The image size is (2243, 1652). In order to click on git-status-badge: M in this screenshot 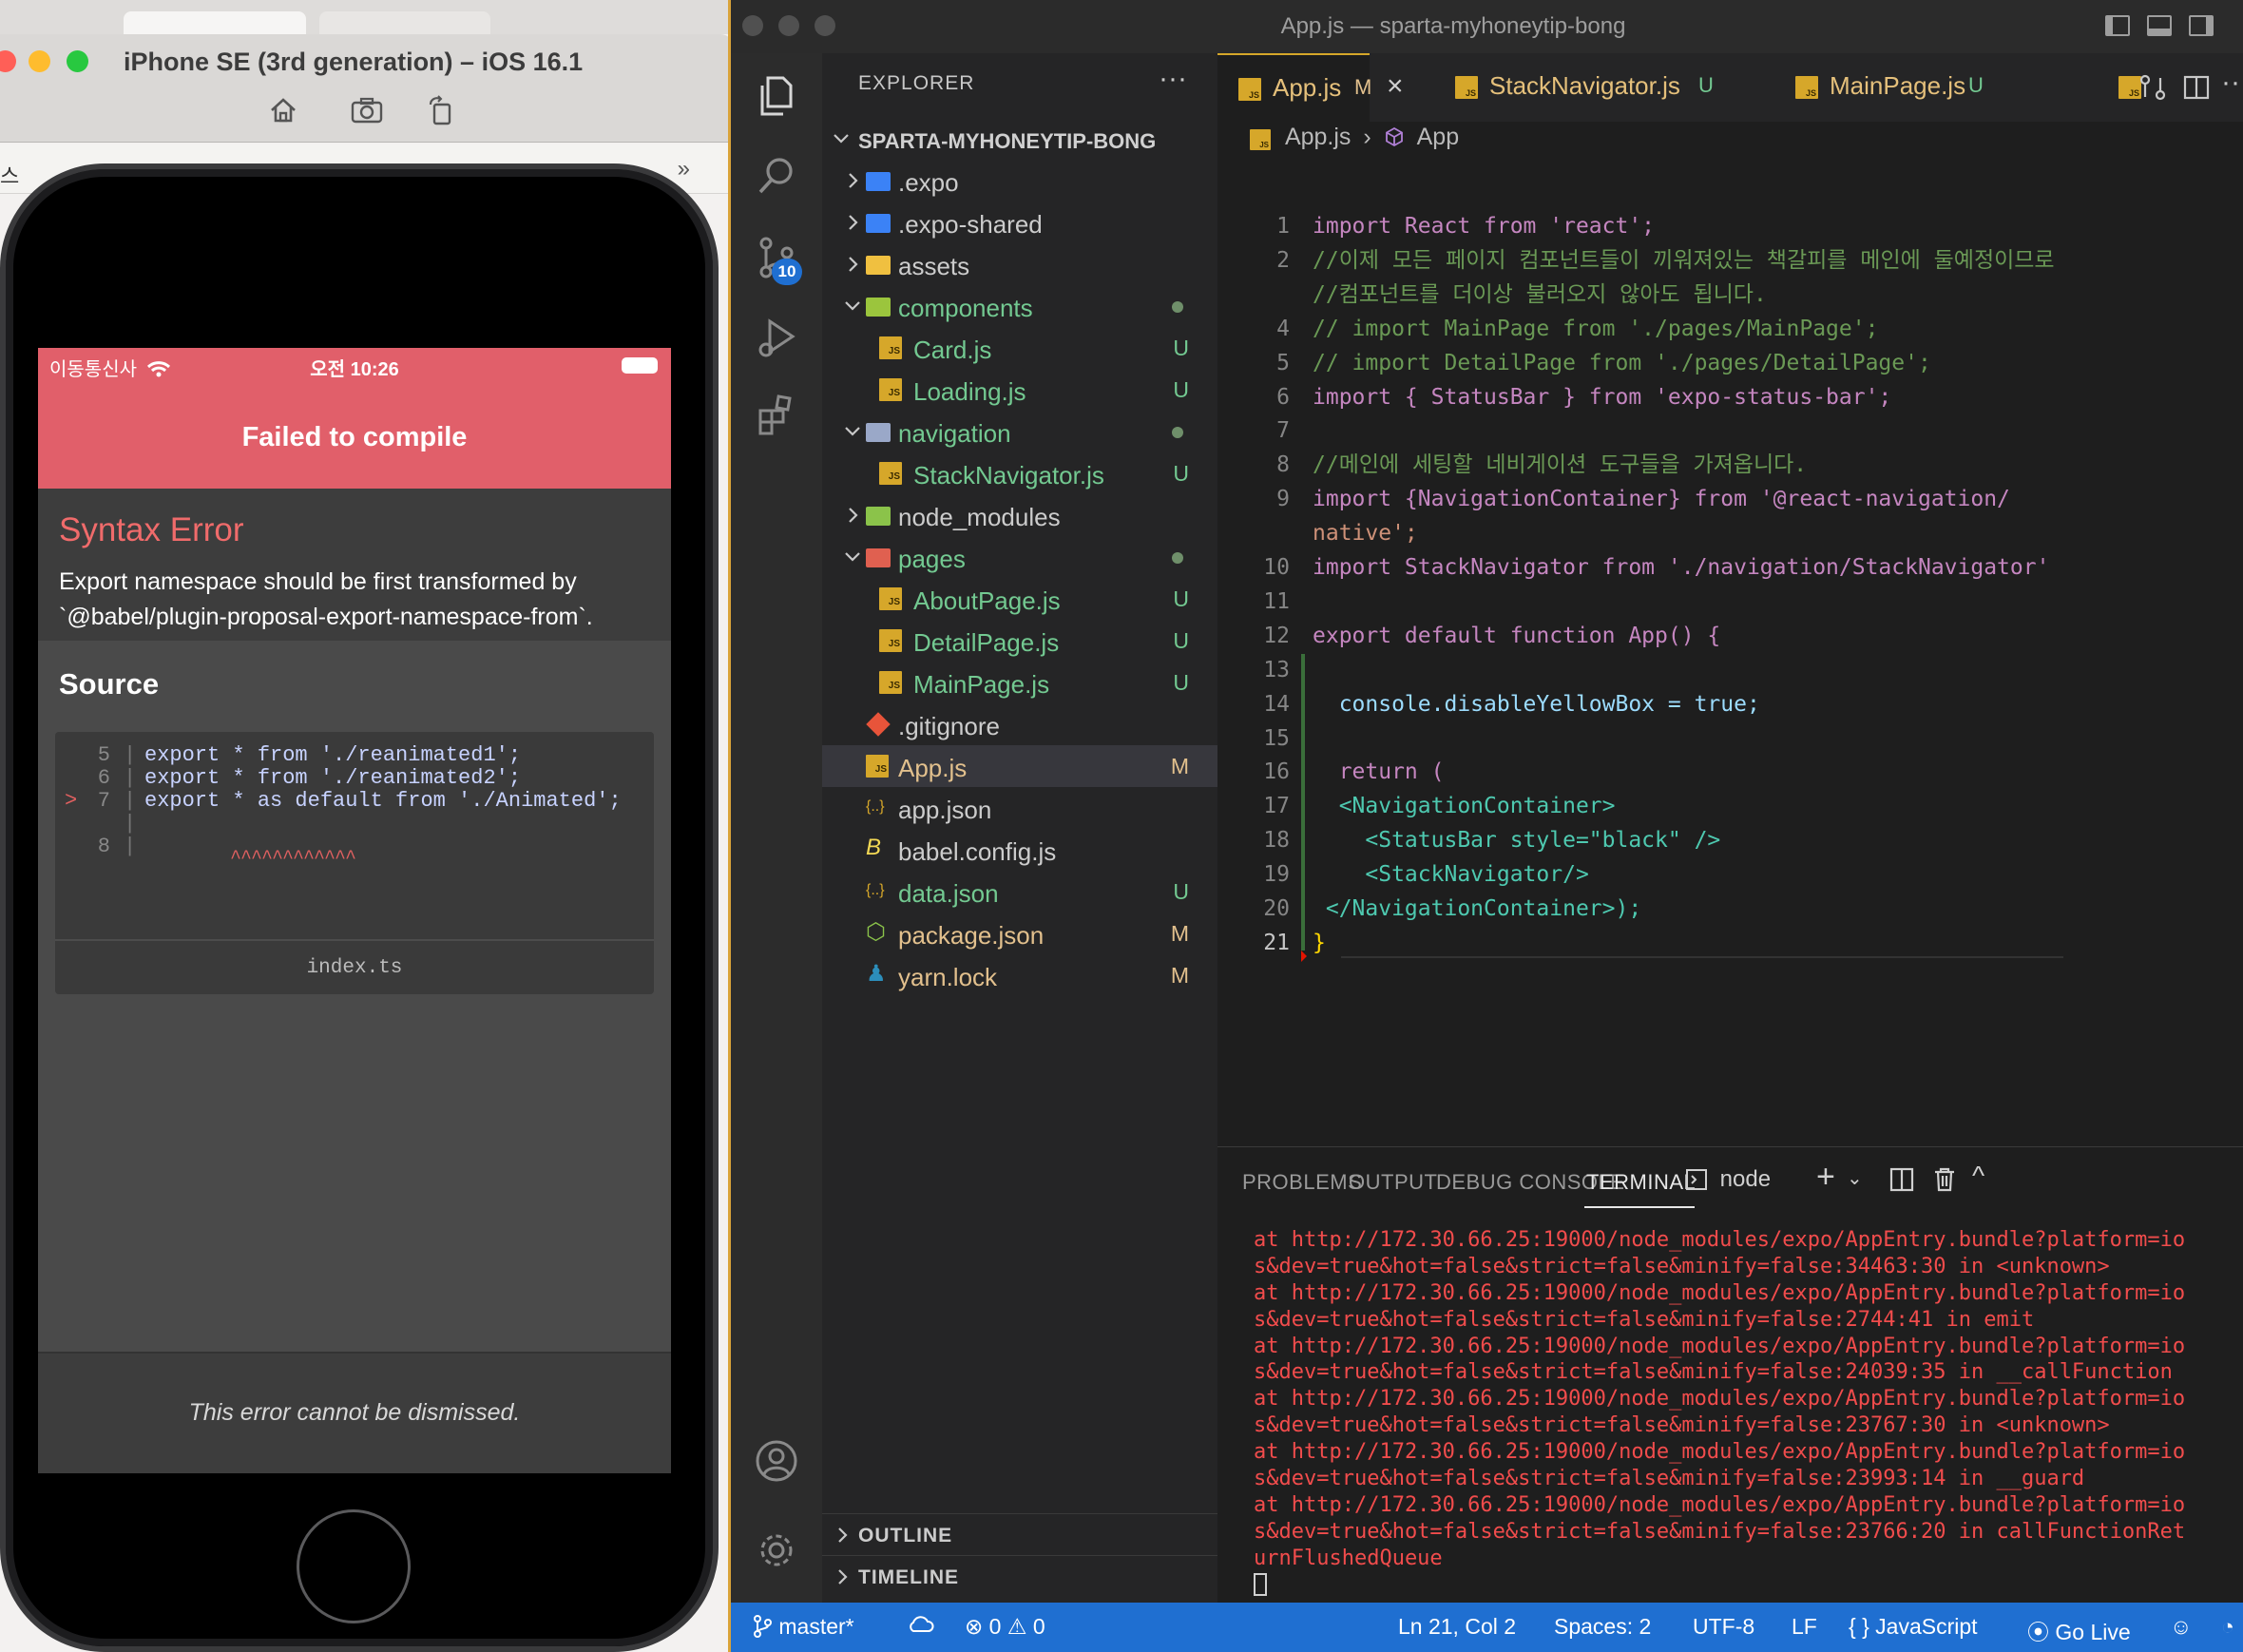, I will do `click(1179, 976)`.